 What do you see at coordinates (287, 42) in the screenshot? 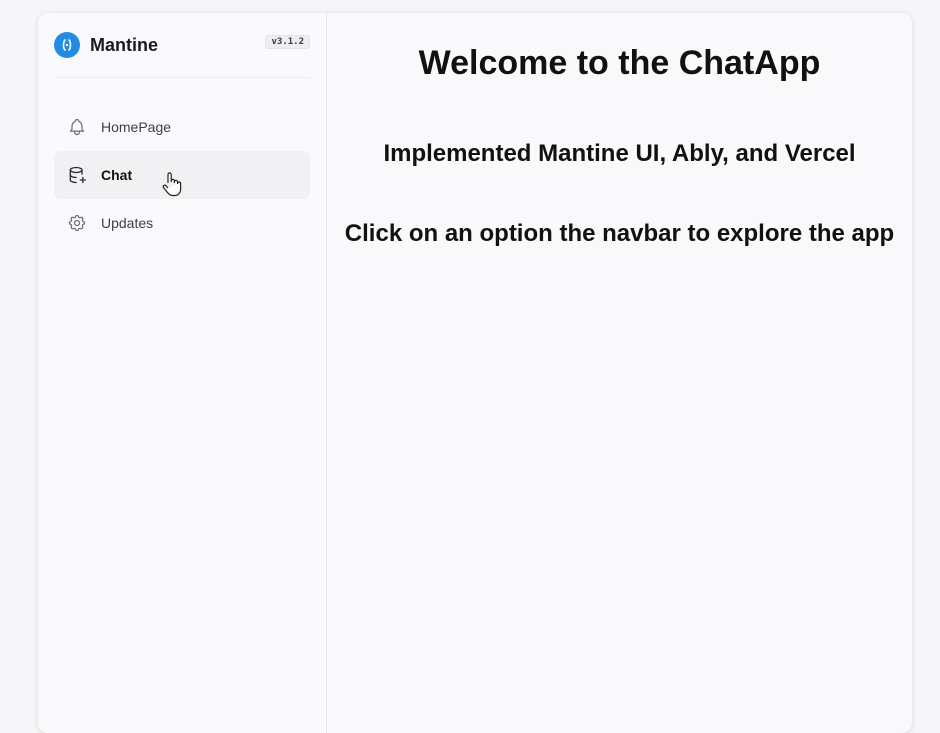
I see `version-badge: v3.1.2` at bounding box center [287, 42].